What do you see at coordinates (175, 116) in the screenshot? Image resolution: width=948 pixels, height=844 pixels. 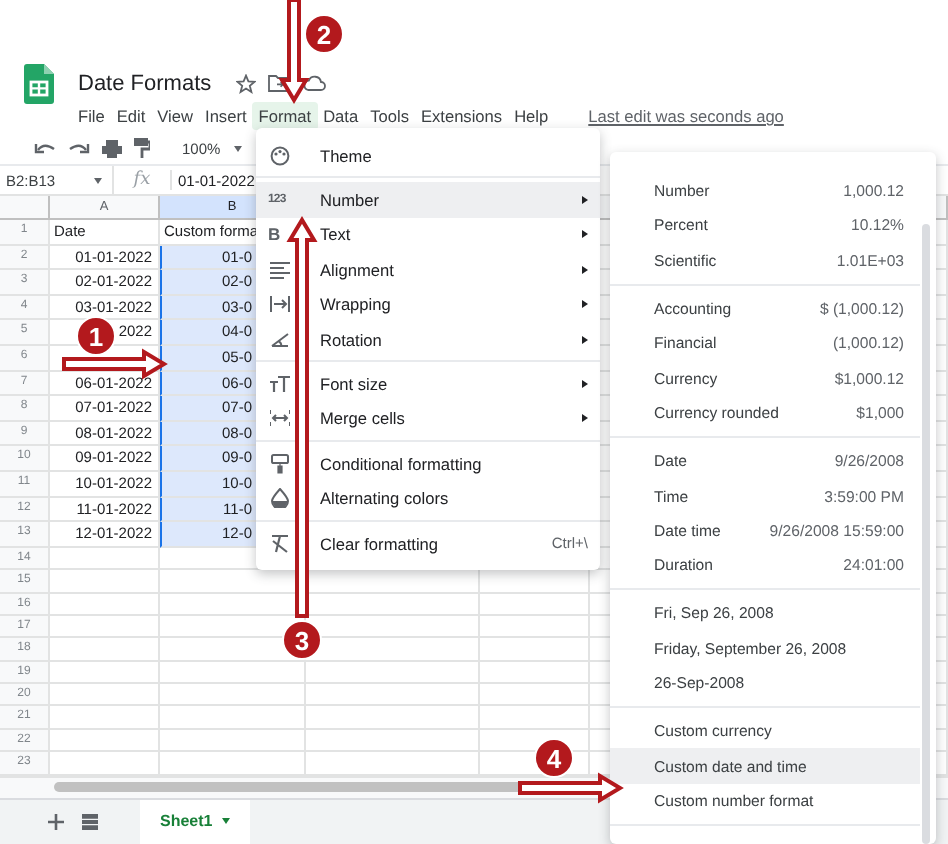 I see `menu-item: View` at bounding box center [175, 116].